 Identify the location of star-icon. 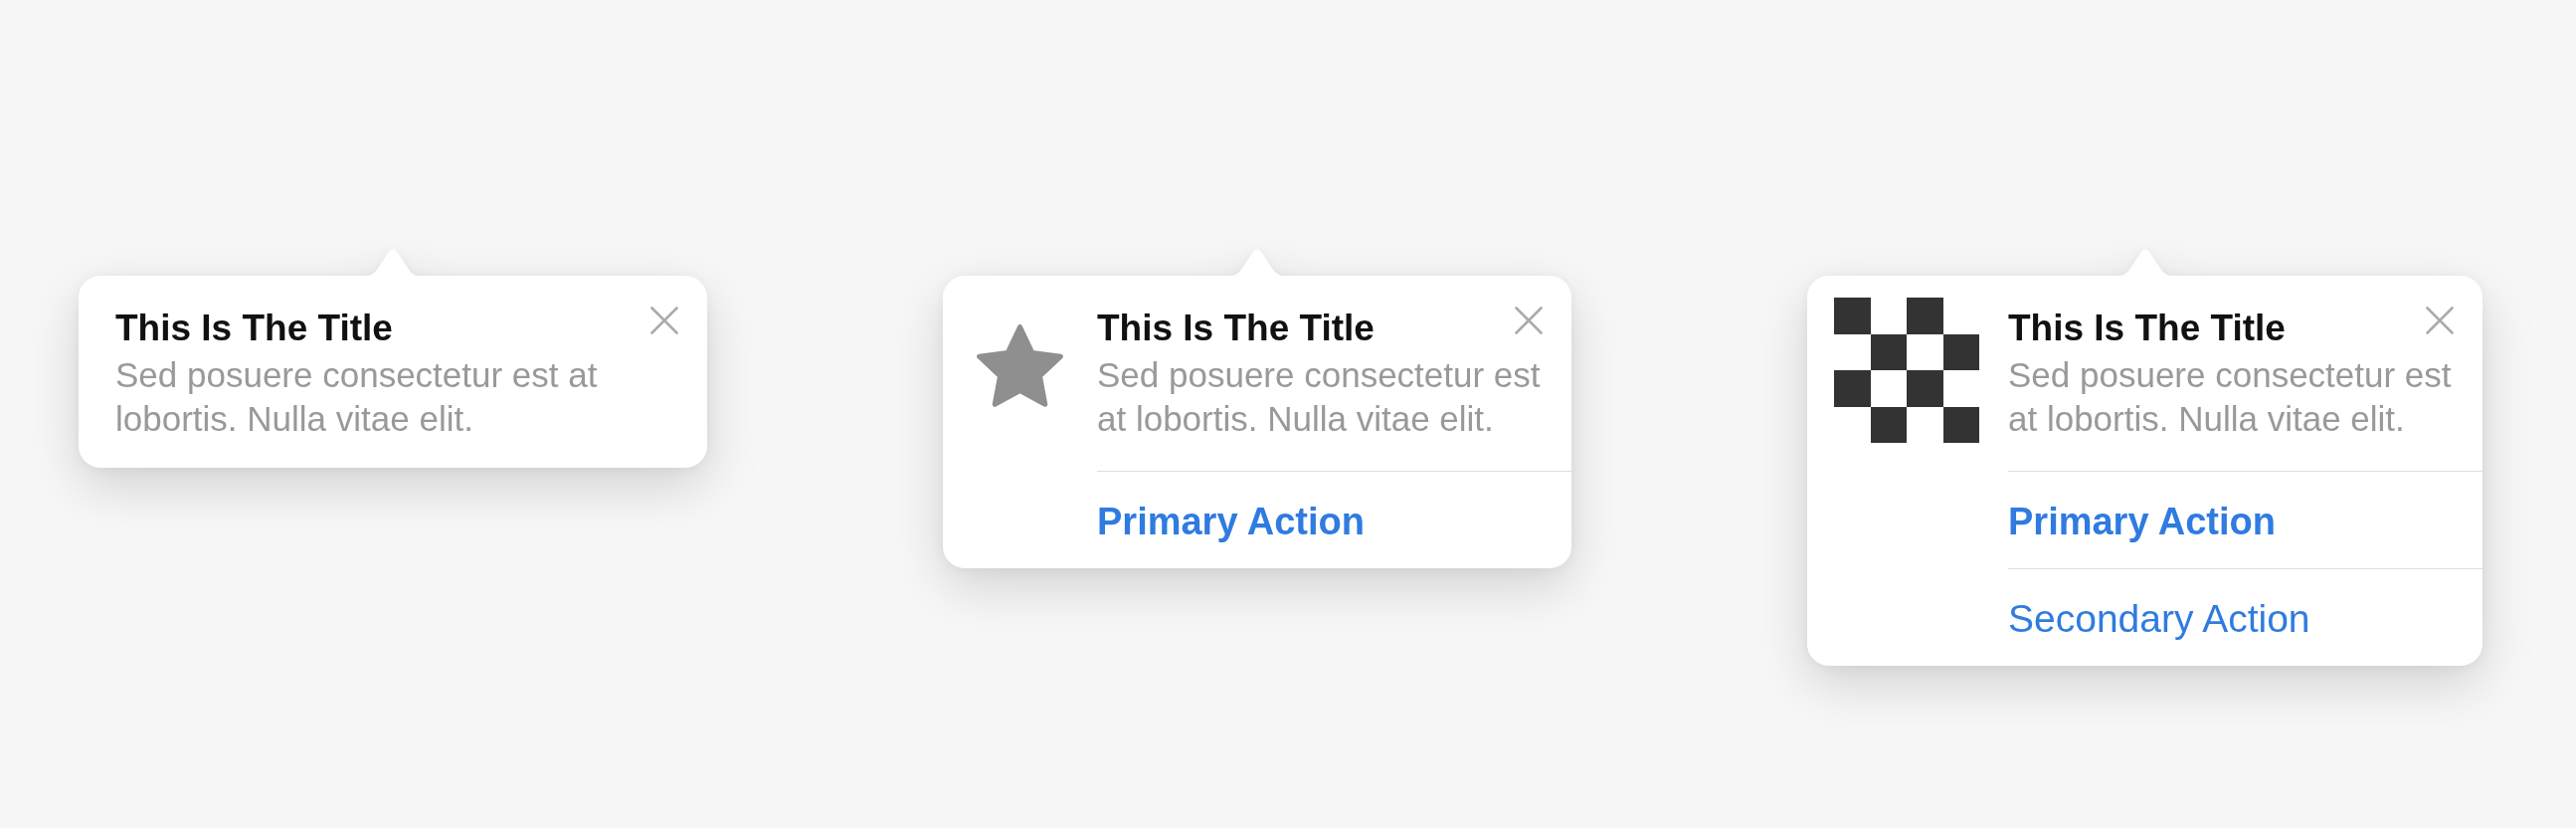
(1020, 365).